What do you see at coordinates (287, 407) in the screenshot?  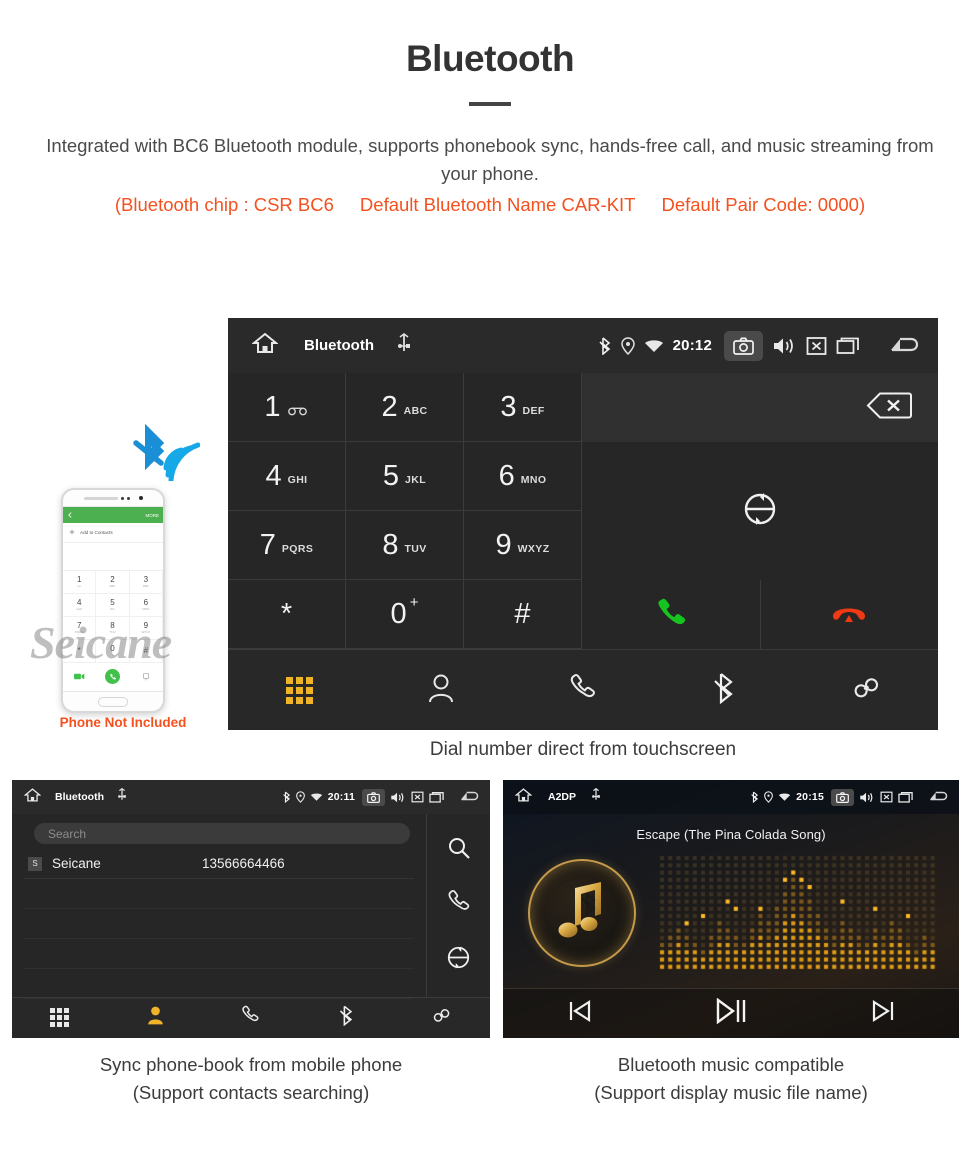 I see `key-1: 1` at bounding box center [287, 407].